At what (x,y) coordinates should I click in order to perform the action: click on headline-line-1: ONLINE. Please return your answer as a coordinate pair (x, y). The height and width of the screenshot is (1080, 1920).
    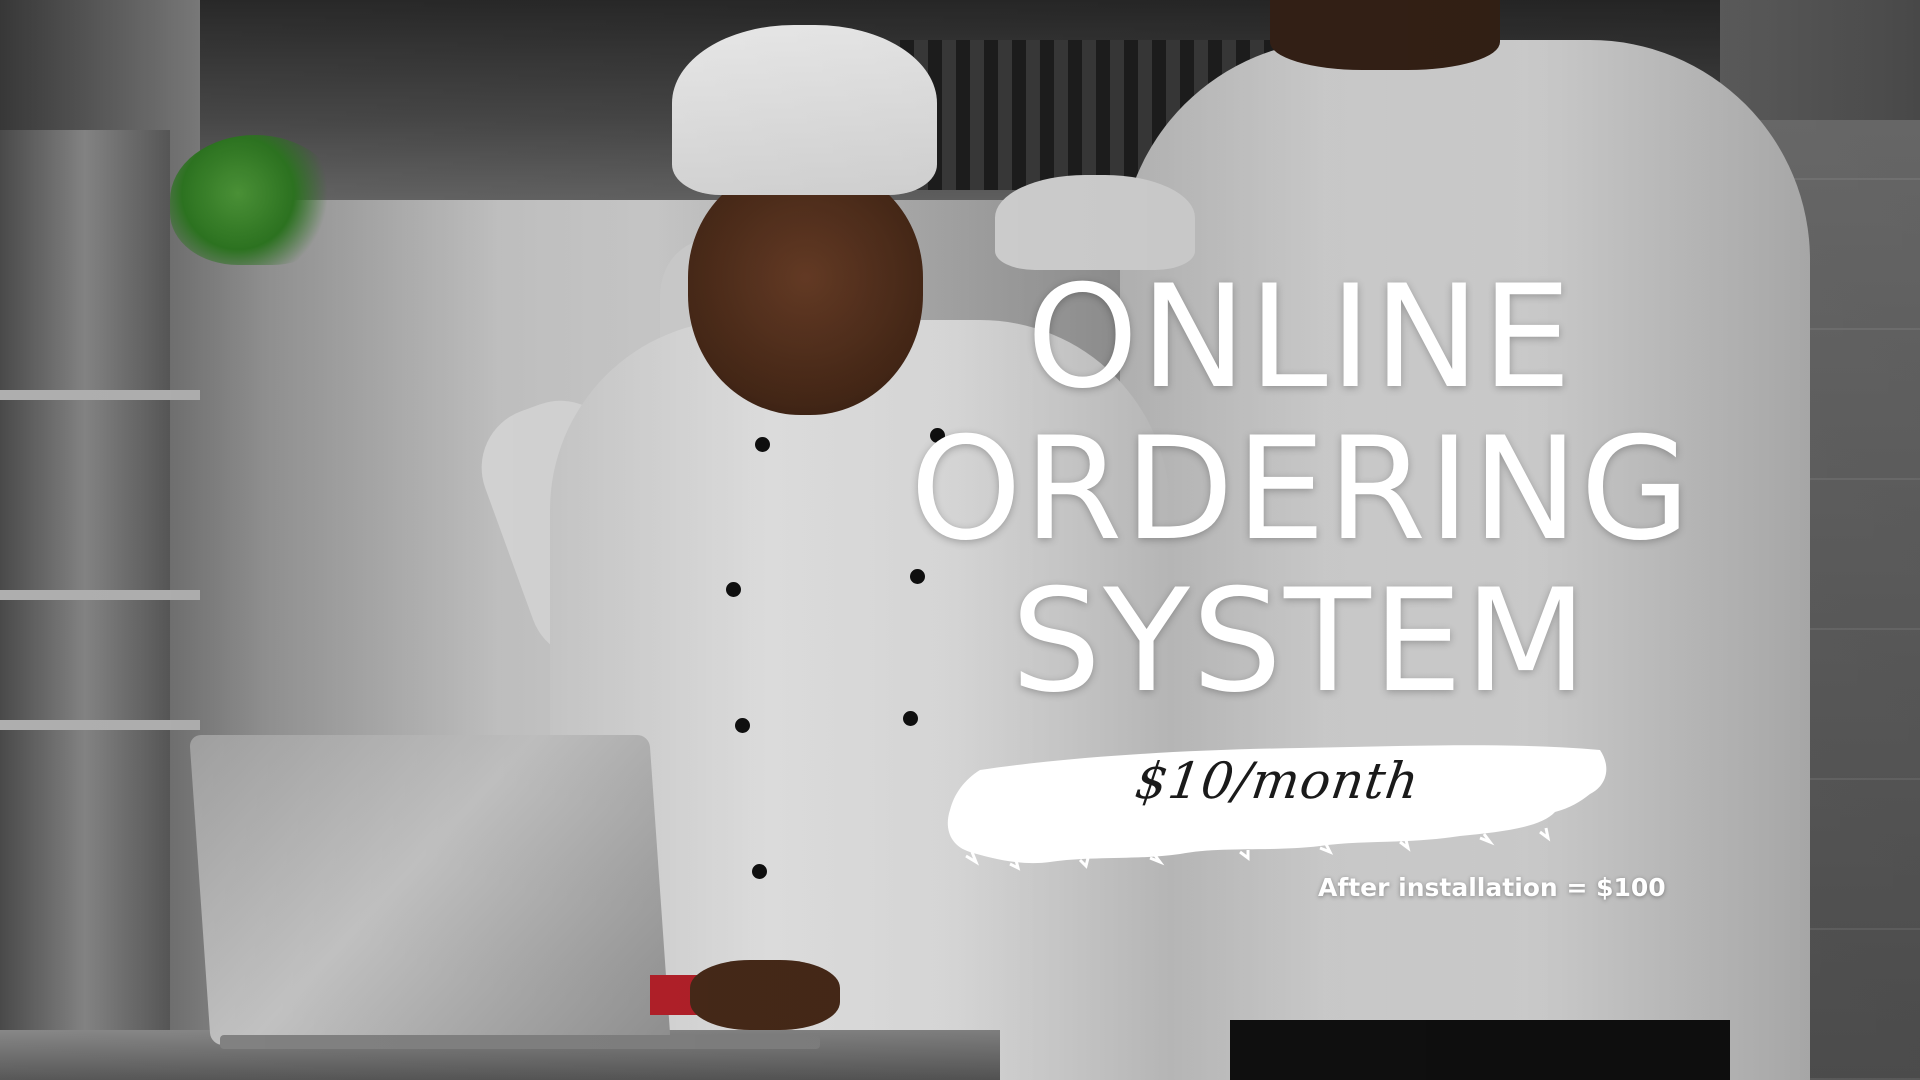
    Looking at the image, I should click on (1300, 337).